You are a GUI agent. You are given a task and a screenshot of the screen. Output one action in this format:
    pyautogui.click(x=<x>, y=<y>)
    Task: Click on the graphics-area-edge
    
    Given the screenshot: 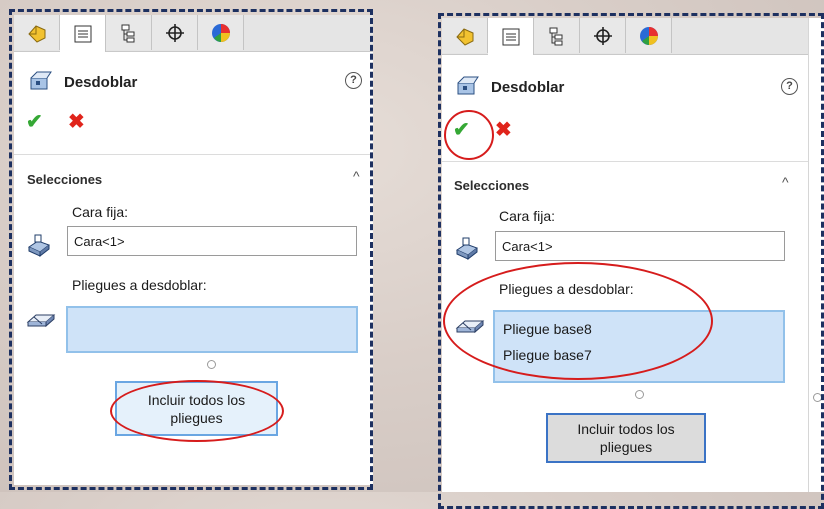 What is the action you would take?
    pyautogui.click(x=816, y=255)
    